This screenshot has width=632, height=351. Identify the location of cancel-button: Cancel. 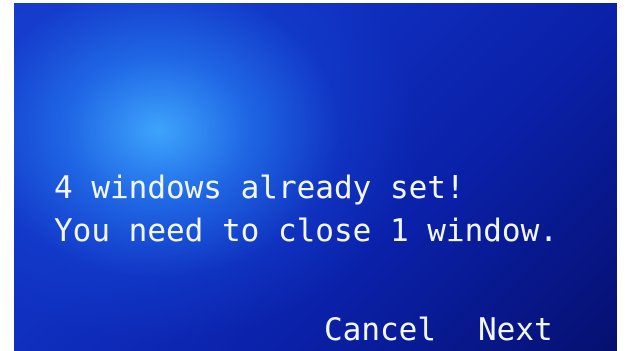
(380, 330).